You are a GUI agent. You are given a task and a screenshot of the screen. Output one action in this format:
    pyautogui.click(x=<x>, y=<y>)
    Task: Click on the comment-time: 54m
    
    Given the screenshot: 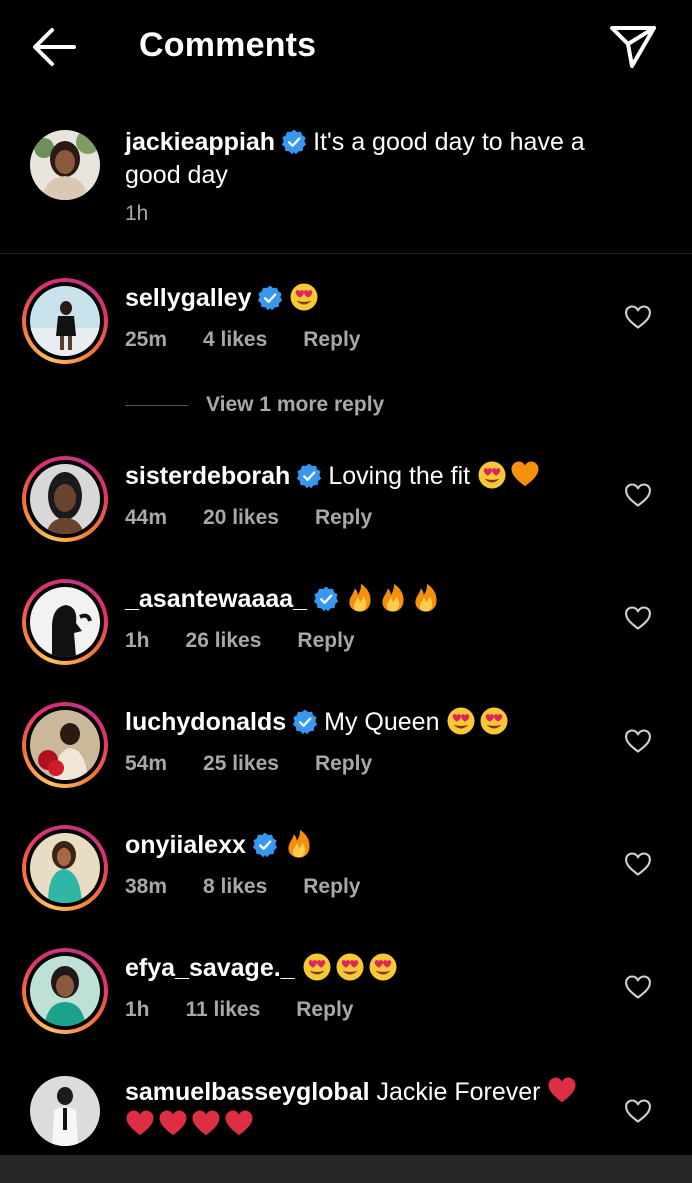 What is the action you would take?
    pyautogui.click(x=146, y=763)
    